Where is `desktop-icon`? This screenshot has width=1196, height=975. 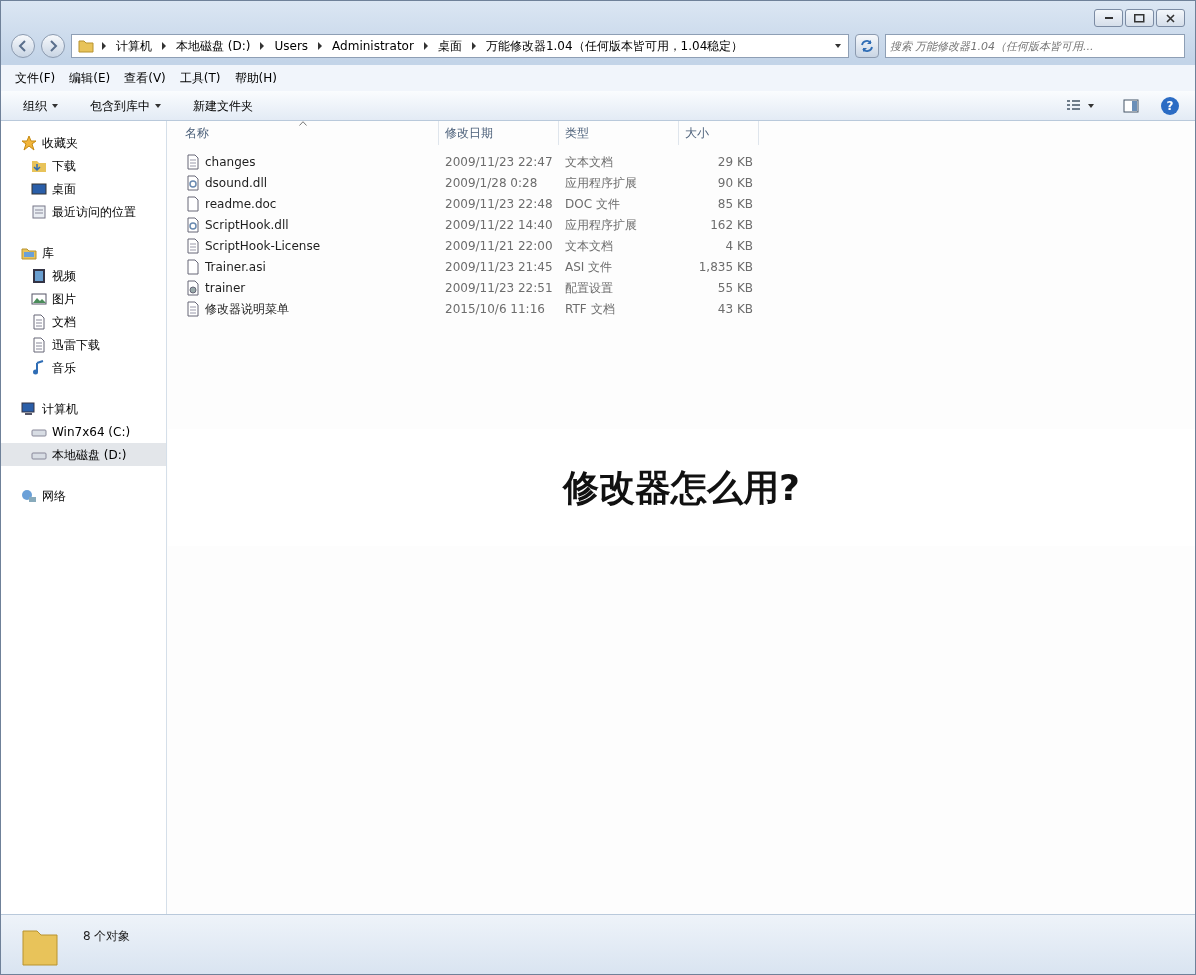
desktop-icon is located at coordinates (39, 188).